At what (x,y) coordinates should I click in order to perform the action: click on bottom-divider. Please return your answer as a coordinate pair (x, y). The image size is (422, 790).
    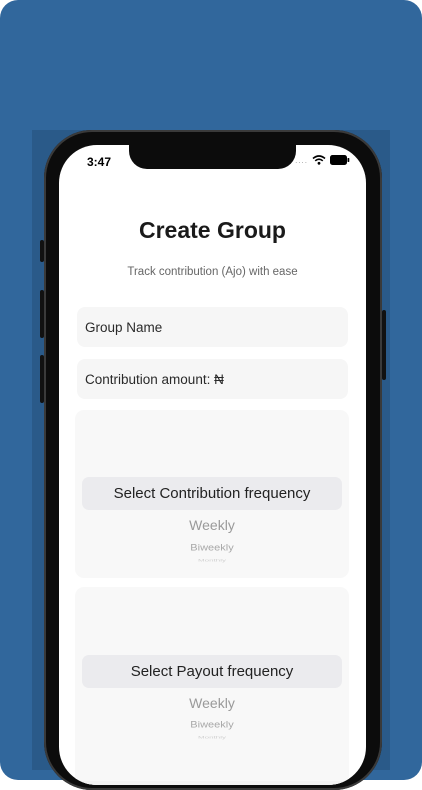
    Looking at the image, I should click on (212, 783).